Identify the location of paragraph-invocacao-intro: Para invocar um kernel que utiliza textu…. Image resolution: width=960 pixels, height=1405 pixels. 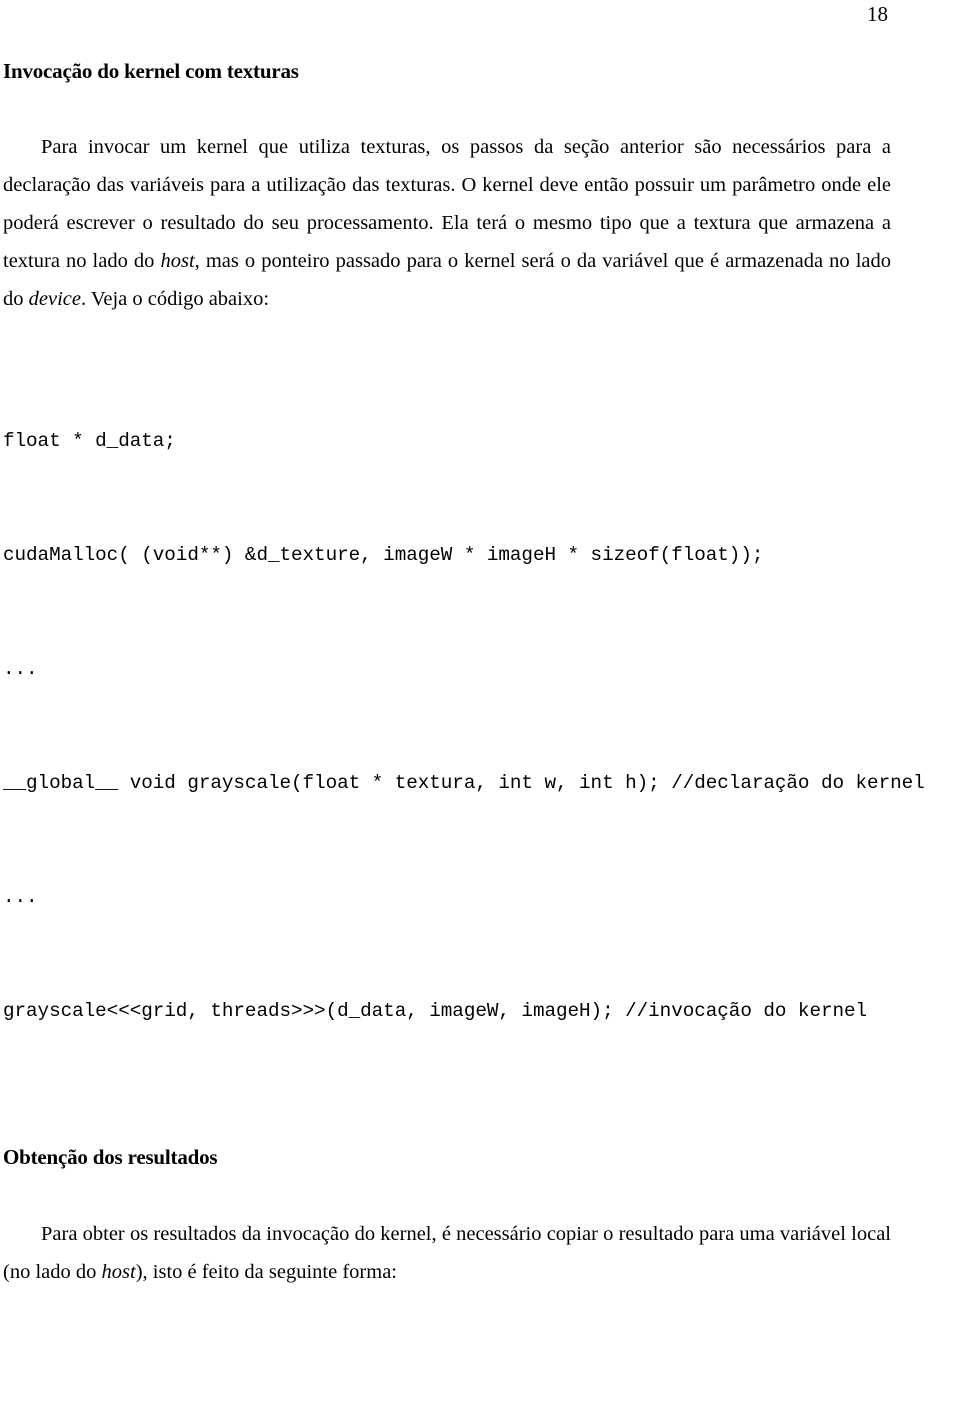
(447, 223).